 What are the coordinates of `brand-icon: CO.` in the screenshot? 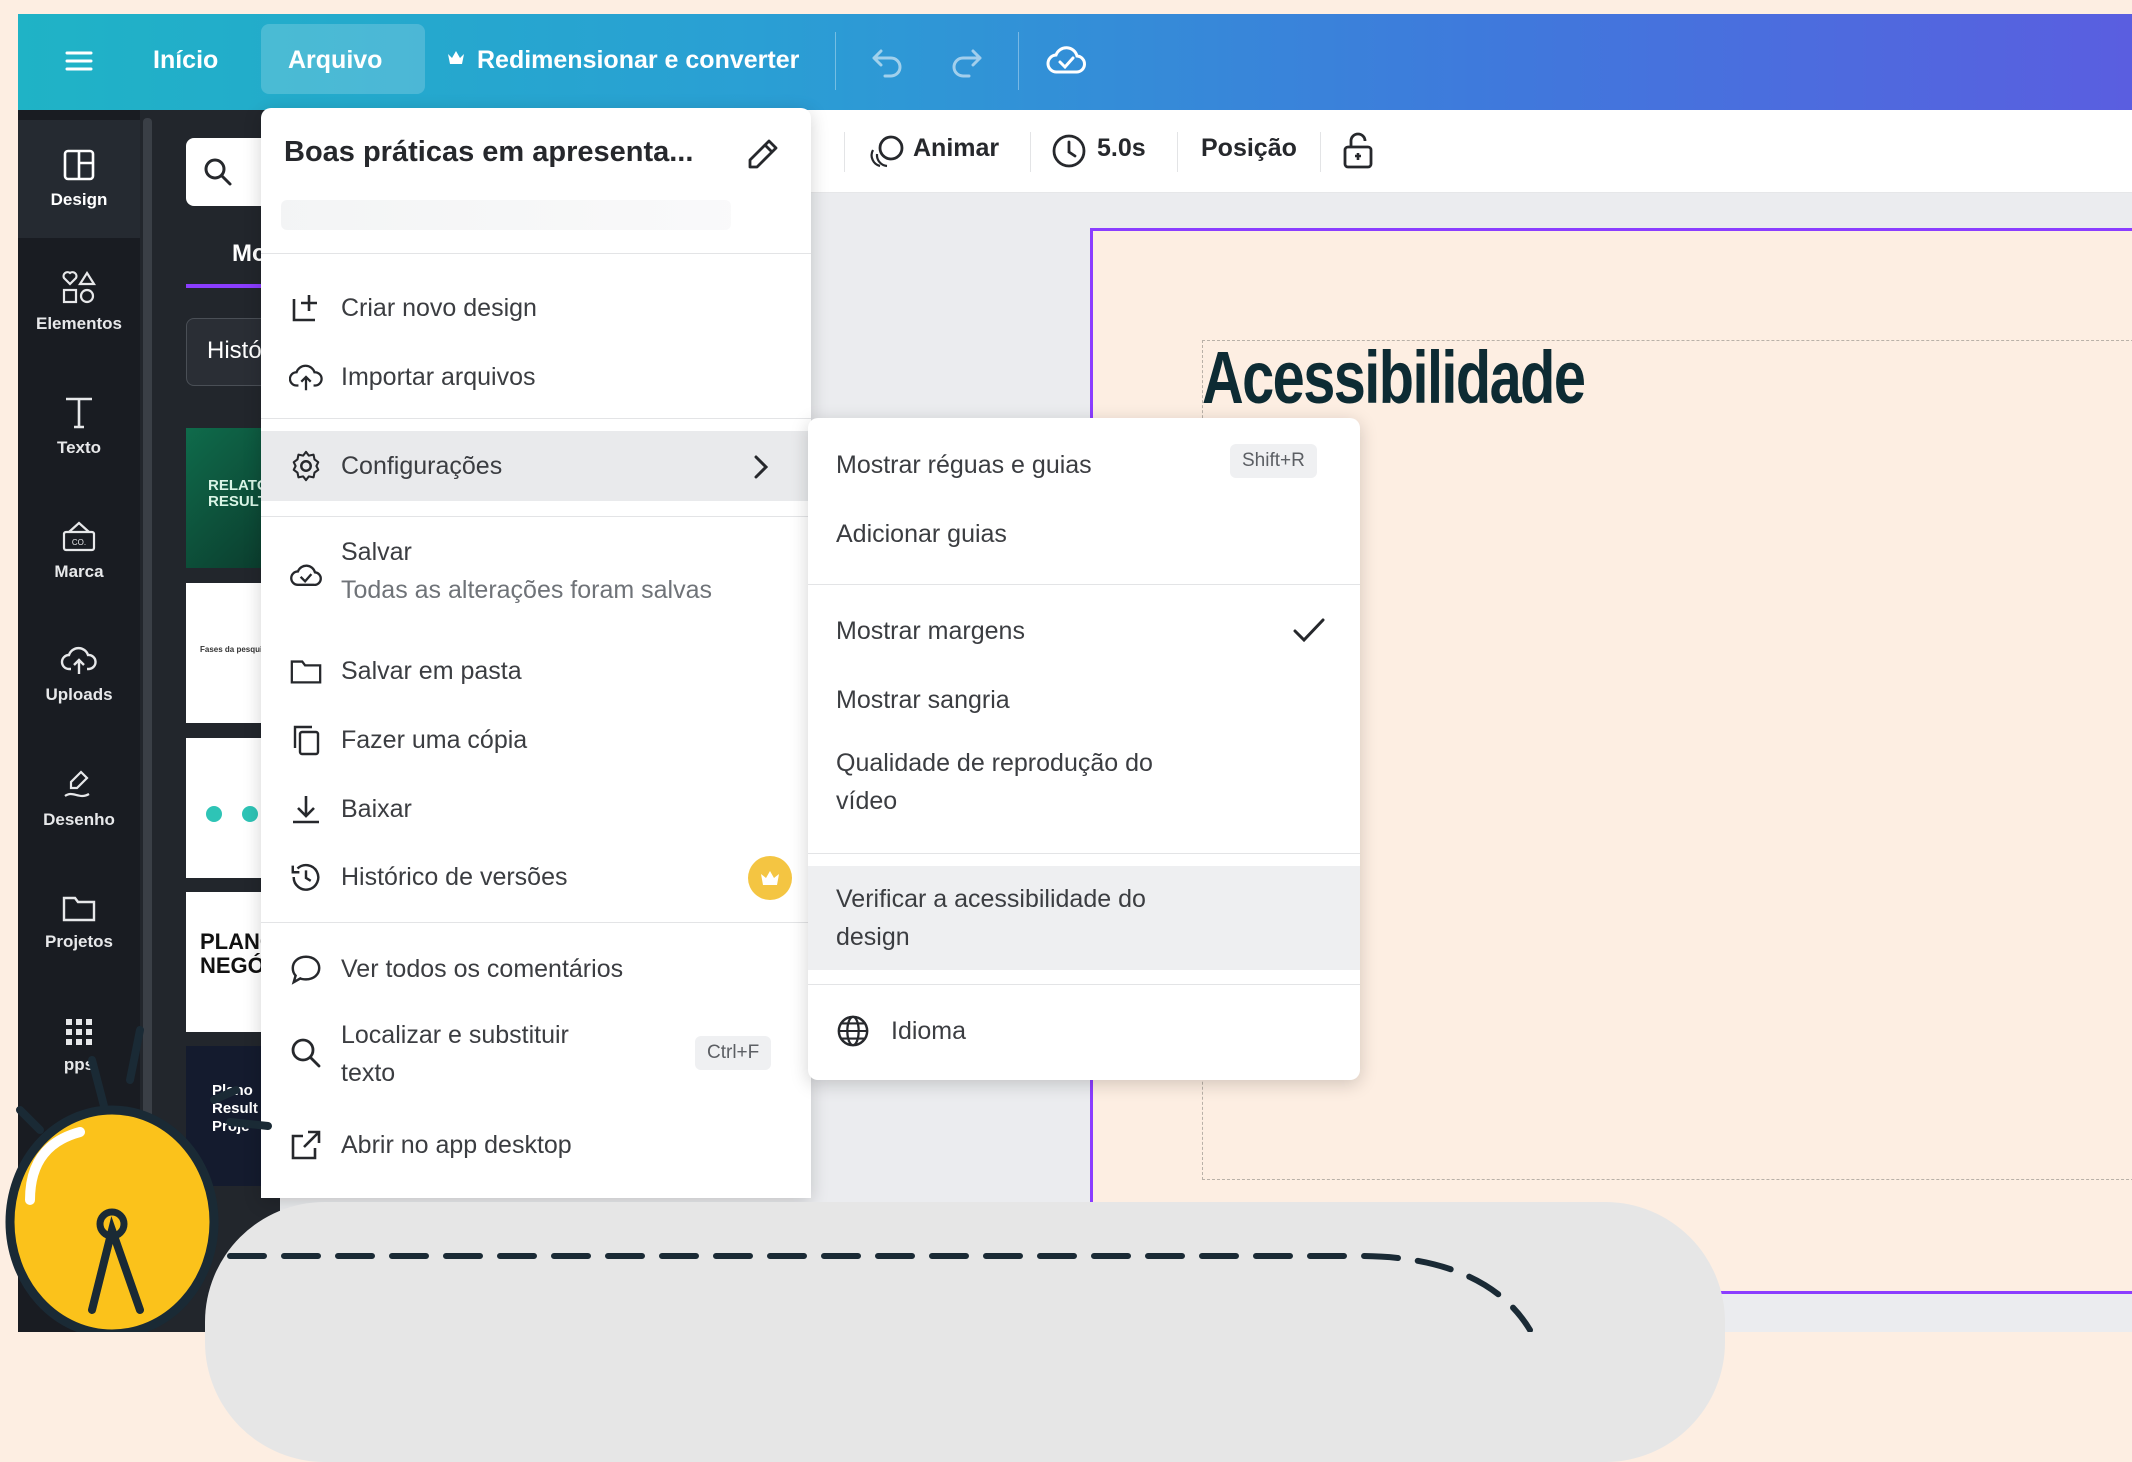 It's located at (79, 536).